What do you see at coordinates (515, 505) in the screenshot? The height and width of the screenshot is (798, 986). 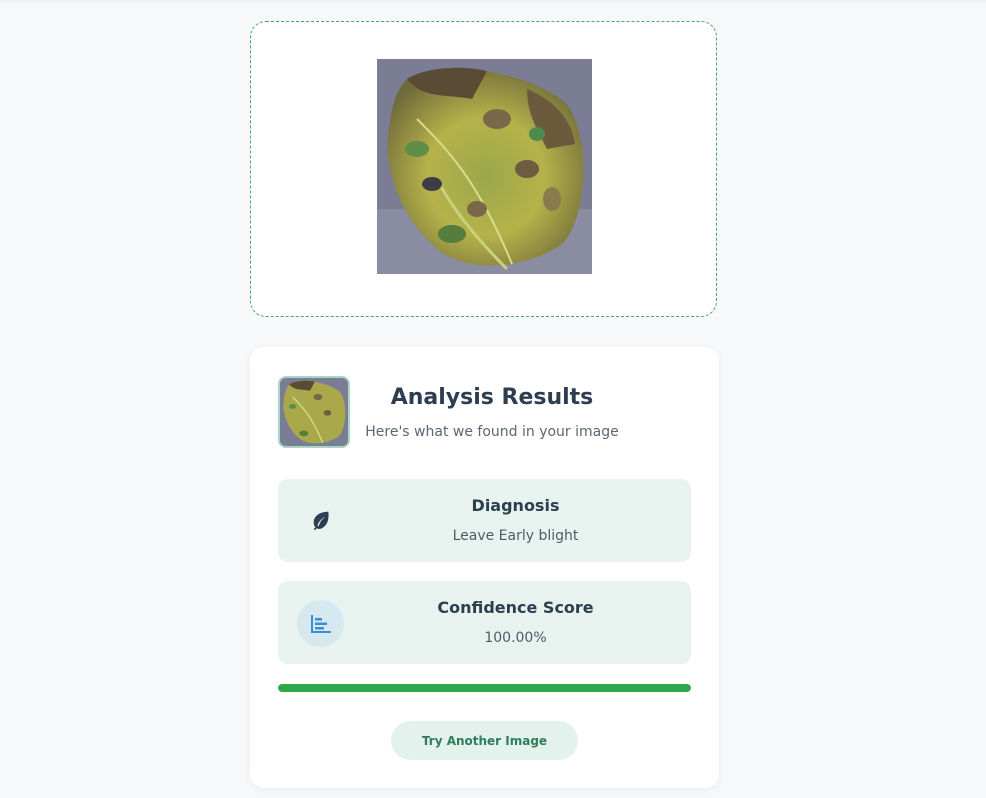 I see `diagnosis-label: Diagnosis` at bounding box center [515, 505].